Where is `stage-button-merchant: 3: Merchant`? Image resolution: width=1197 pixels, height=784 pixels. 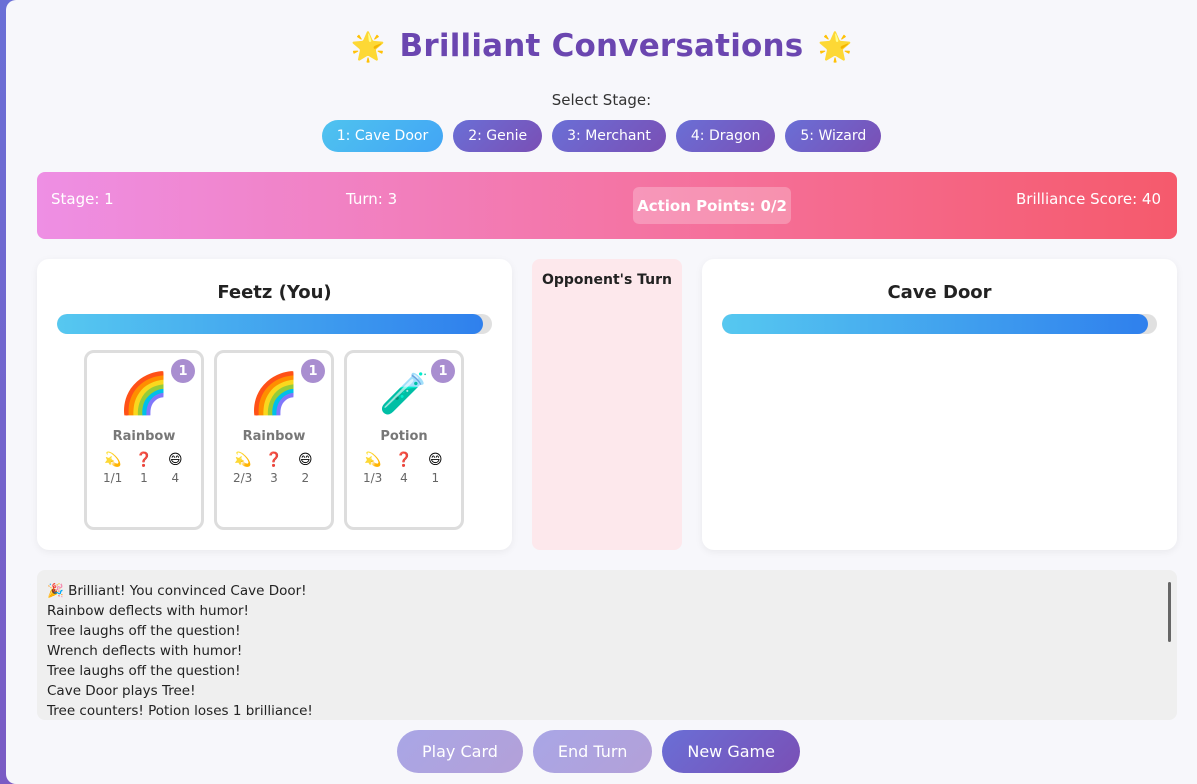 stage-button-merchant: 3: Merchant is located at coordinates (609, 136).